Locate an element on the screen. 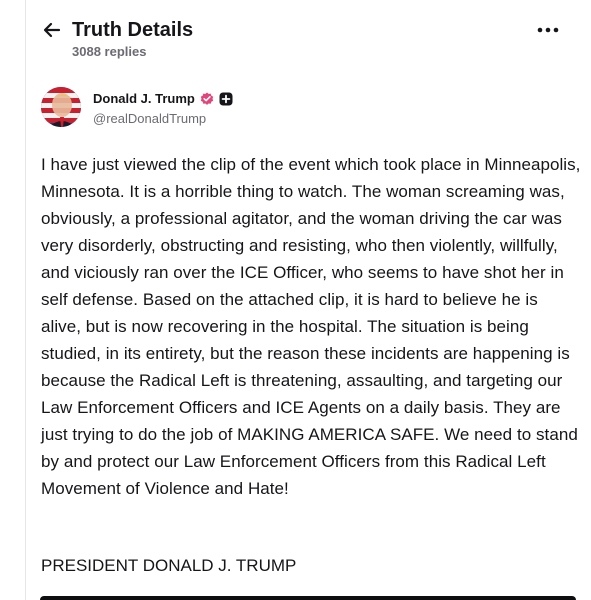  author-name-row: Donald J. Trump is located at coordinates (163, 98).